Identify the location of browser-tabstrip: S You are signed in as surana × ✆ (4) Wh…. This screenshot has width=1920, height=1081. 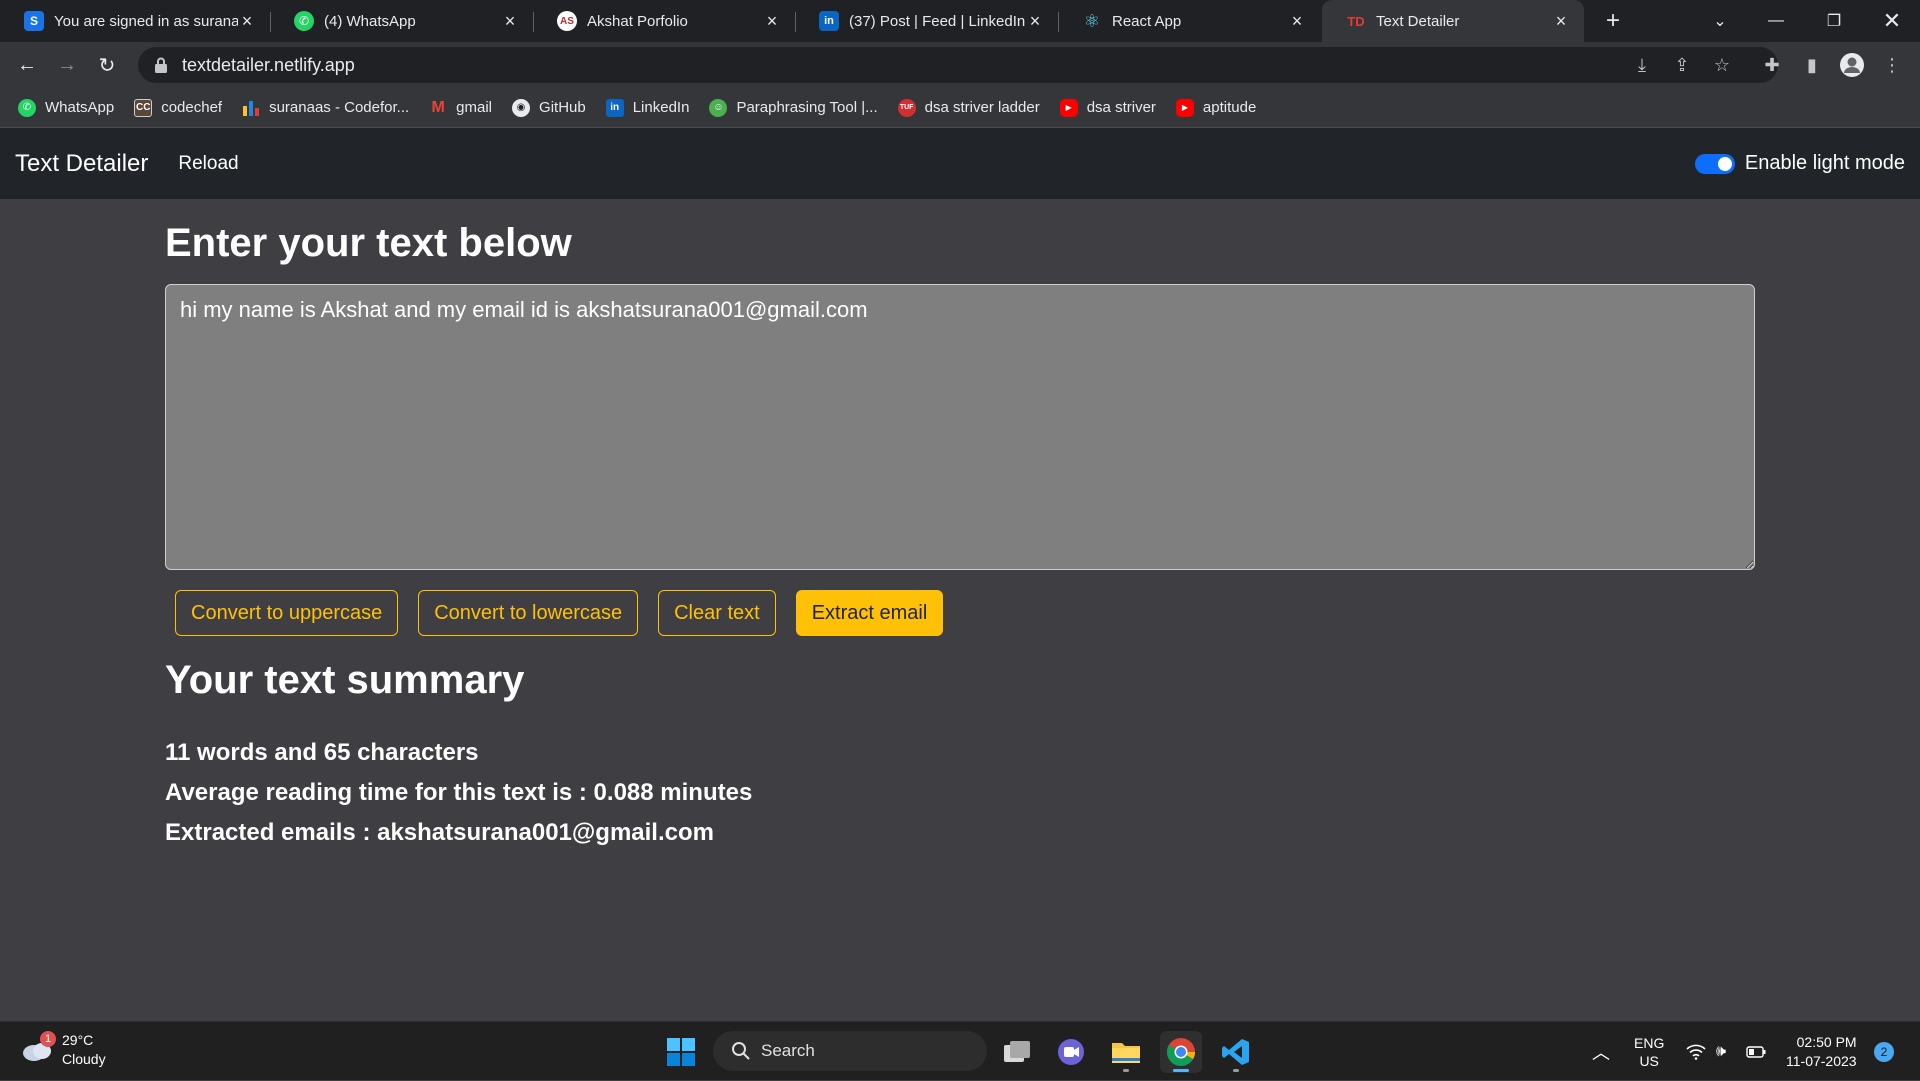
(960, 21).